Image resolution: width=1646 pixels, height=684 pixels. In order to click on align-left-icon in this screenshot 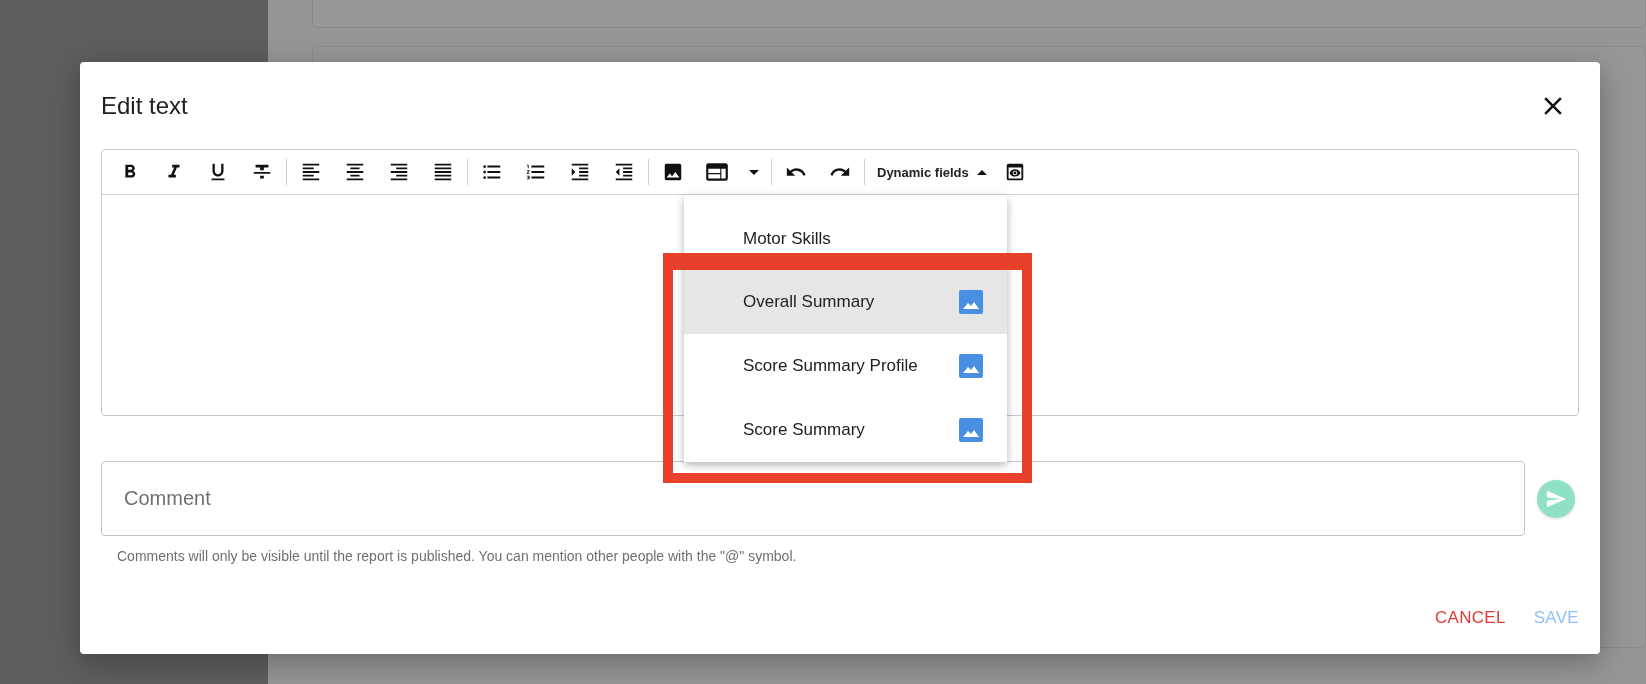, I will do `click(311, 172)`.